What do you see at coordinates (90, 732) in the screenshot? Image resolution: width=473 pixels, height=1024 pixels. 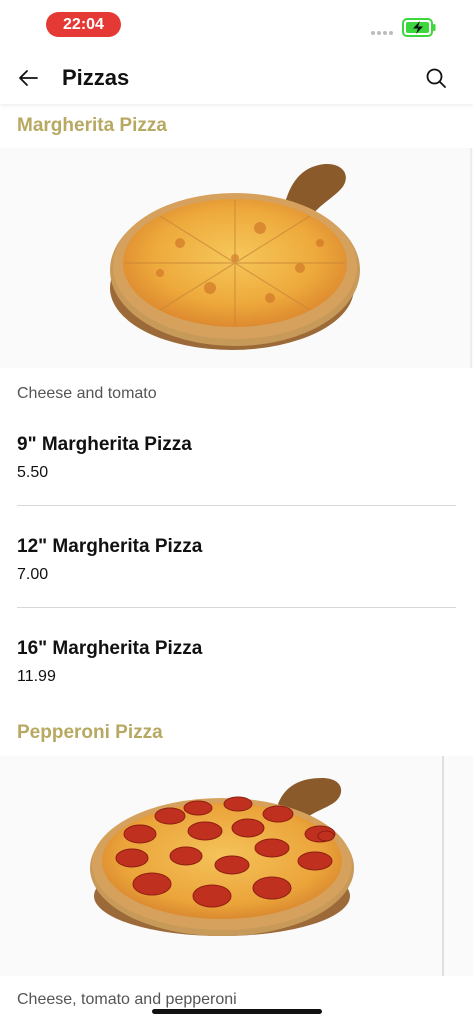 I see `section-title-pepperoni: Pepperoni Pizza` at bounding box center [90, 732].